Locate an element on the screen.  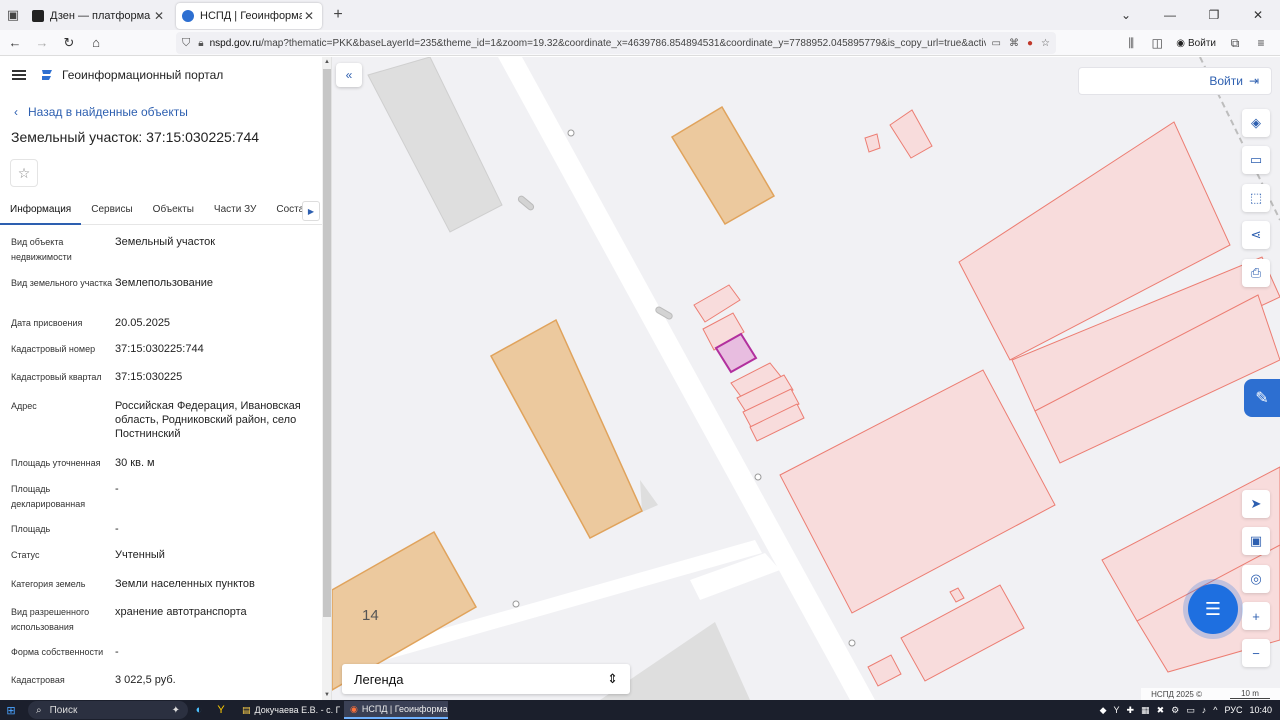
zoom-out-button: − is located at coordinates (1256, 653).